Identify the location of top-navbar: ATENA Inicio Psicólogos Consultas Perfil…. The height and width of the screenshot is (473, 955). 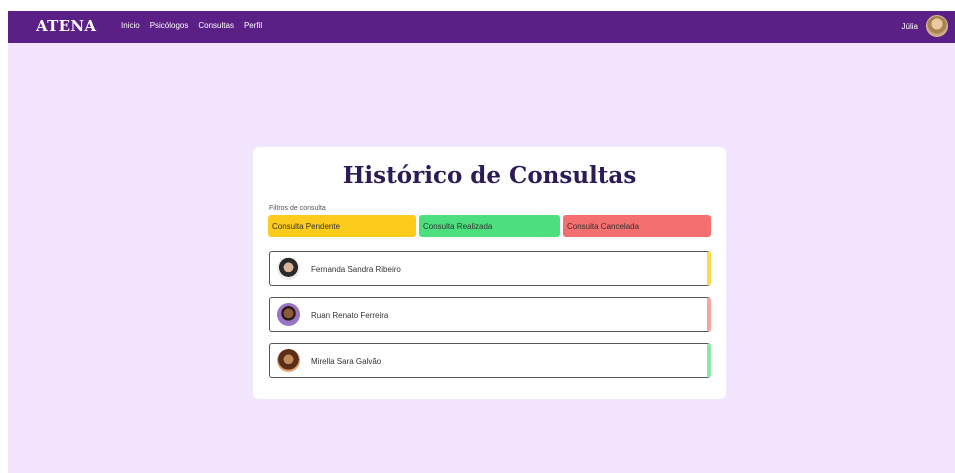
(481, 27).